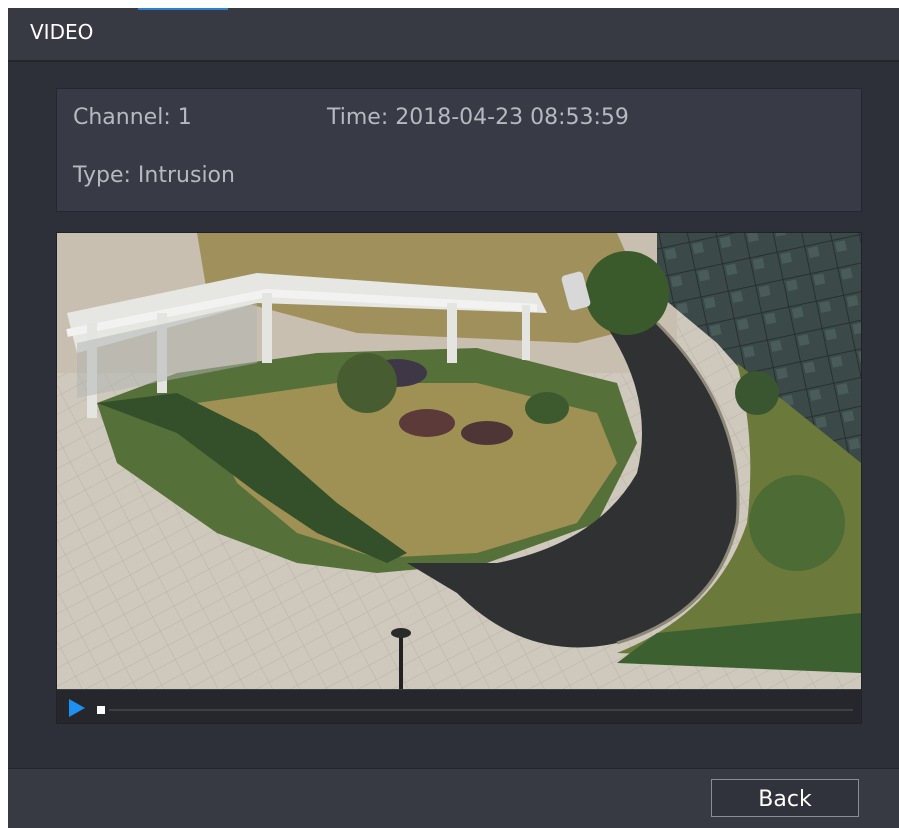  What do you see at coordinates (77, 708) in the screenshot?
I see `play-icon` at bounding box center [77, 708].